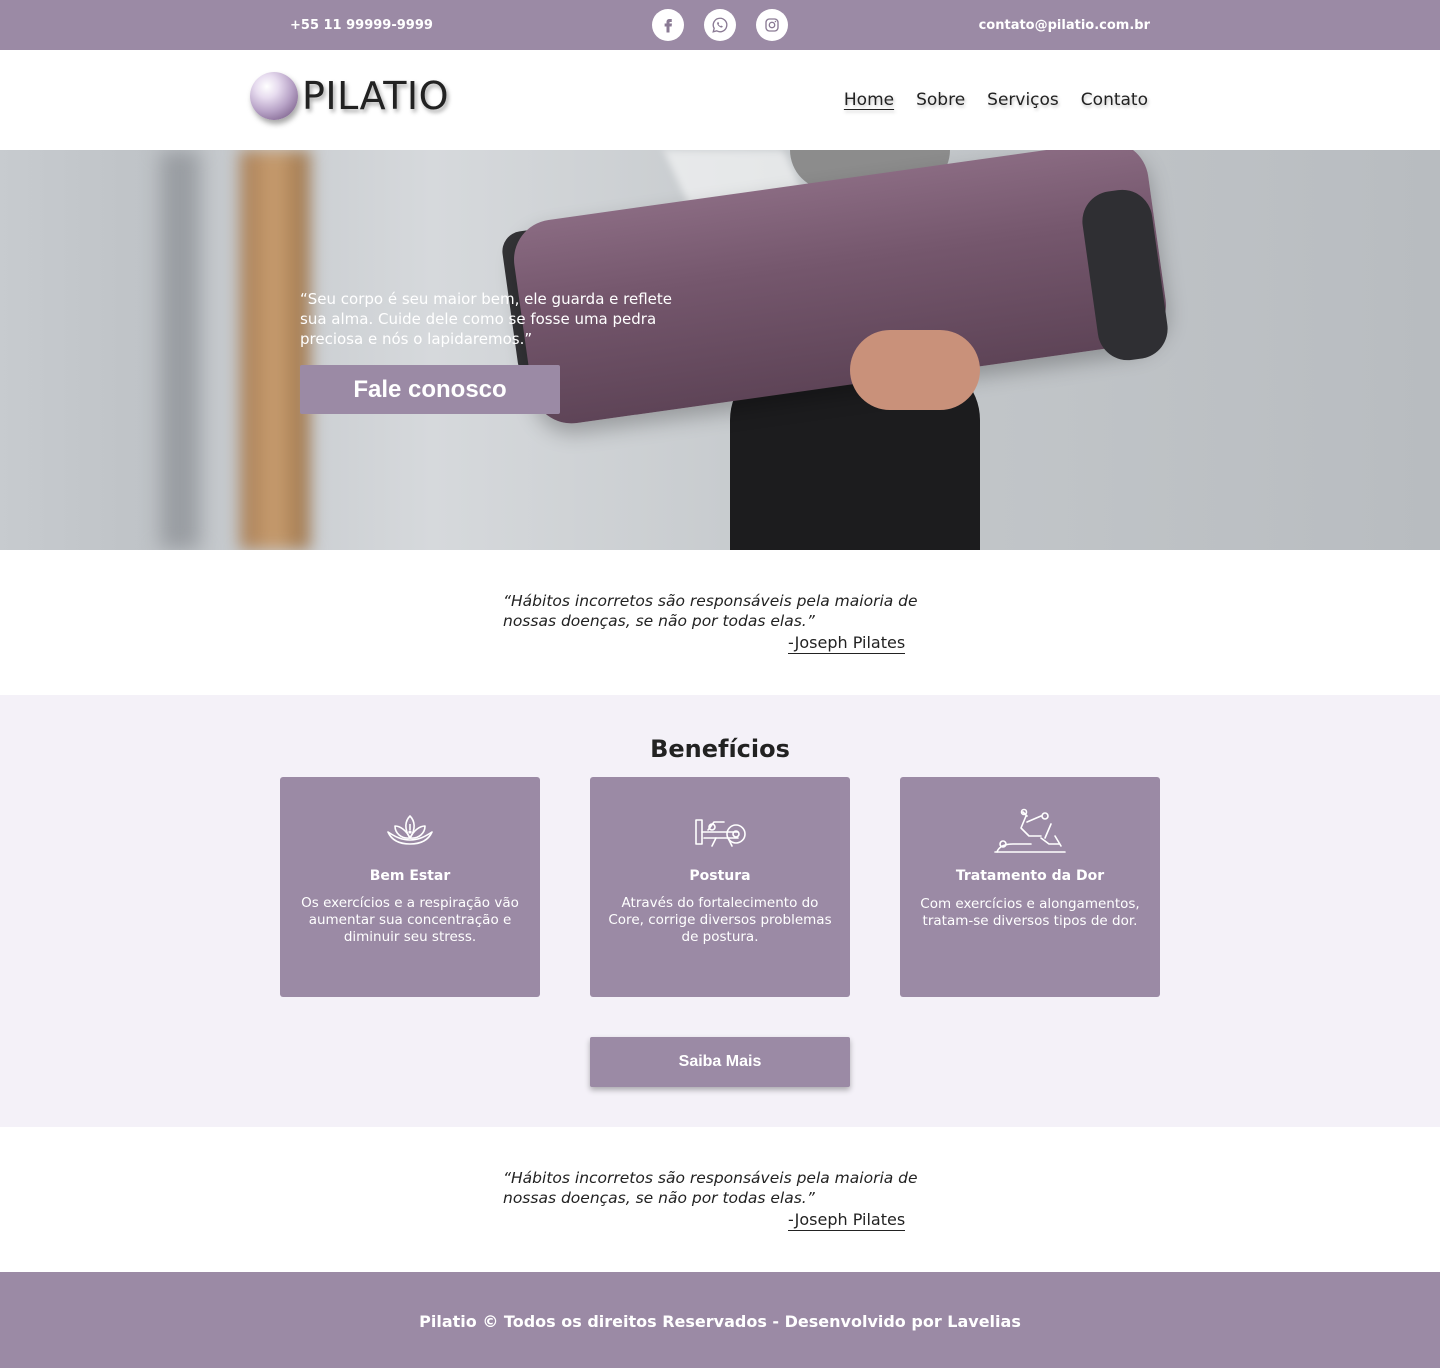 This screenshot has width=1440, height=1368. I want to click on whatsapp-icon, so click(720, 25).